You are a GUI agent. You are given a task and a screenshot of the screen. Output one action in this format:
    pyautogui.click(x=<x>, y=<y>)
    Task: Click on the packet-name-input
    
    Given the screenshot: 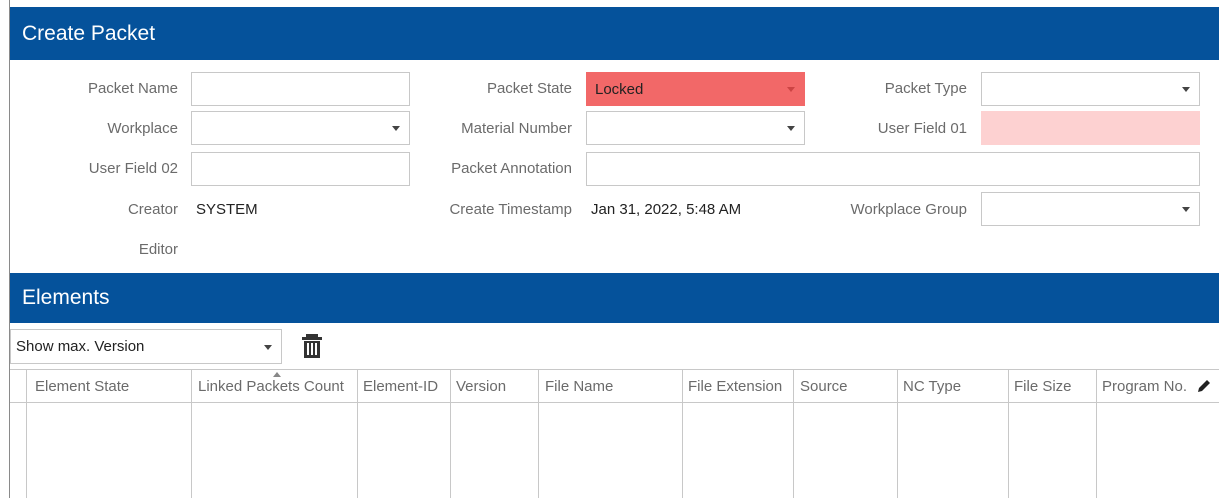 What is the action you would take?
    pyautogui.click(x=300, y=89)
    